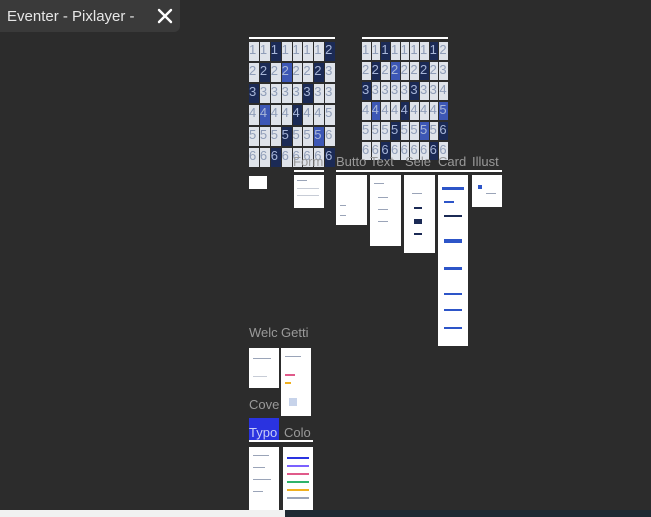  What do you see at coordinates (309, 191) in the screenshot?
I see `form-frame` at bounding box center [309, 191].